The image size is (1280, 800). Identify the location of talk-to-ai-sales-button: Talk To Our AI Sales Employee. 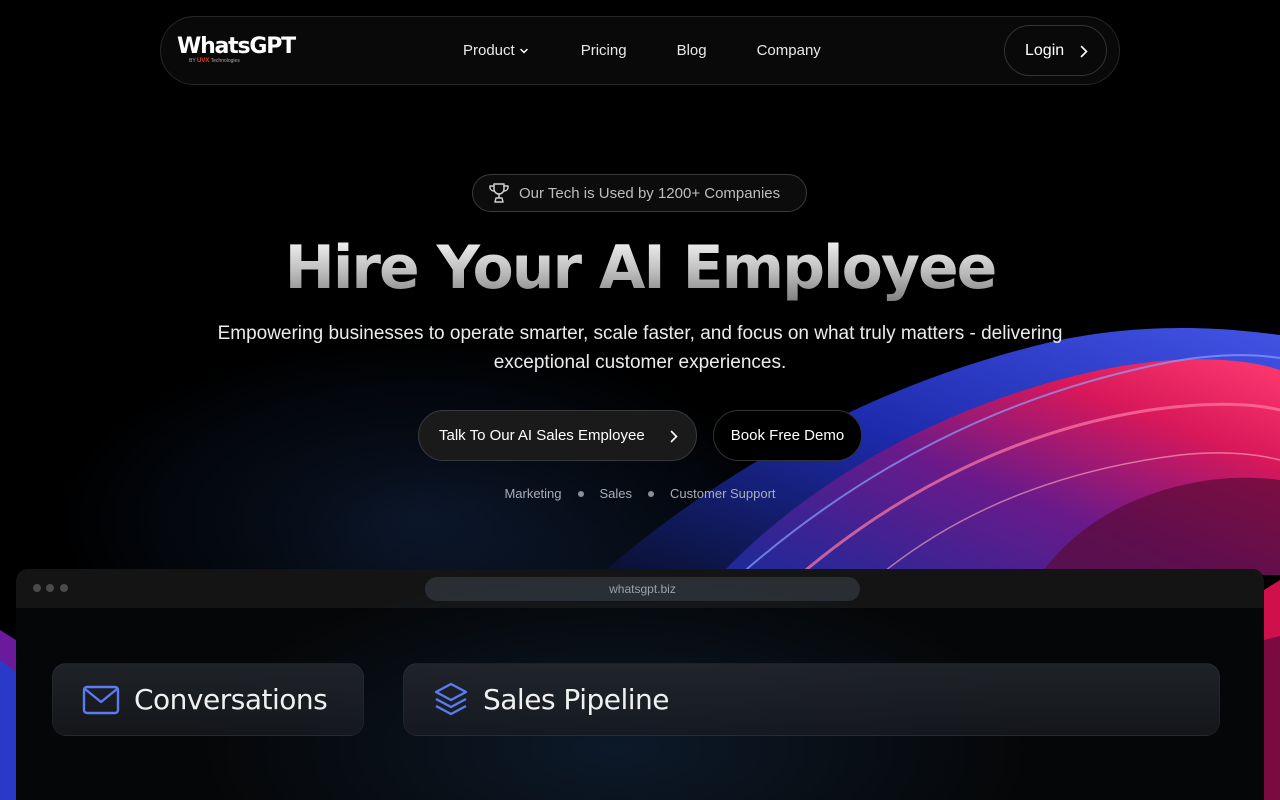
(557, 435).